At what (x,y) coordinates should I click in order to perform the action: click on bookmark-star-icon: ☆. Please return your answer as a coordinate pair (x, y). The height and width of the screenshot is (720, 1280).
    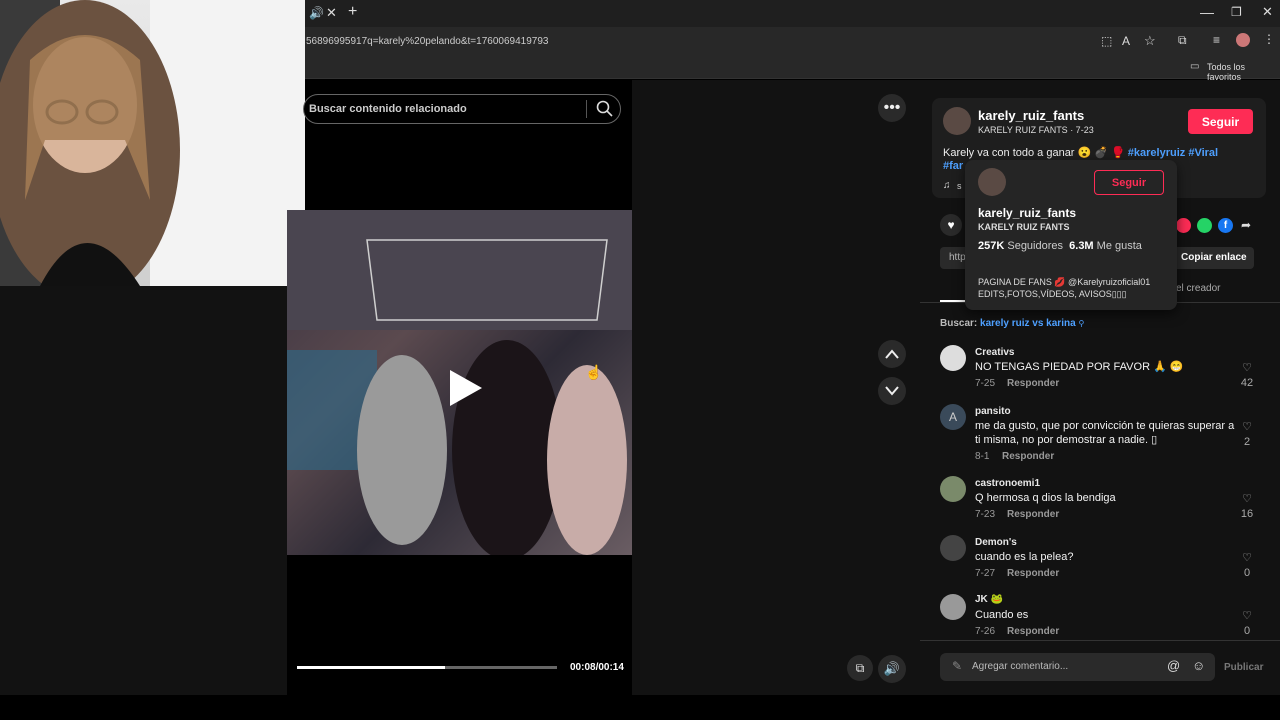
    Looking at the image, I should click on (1150, 41).